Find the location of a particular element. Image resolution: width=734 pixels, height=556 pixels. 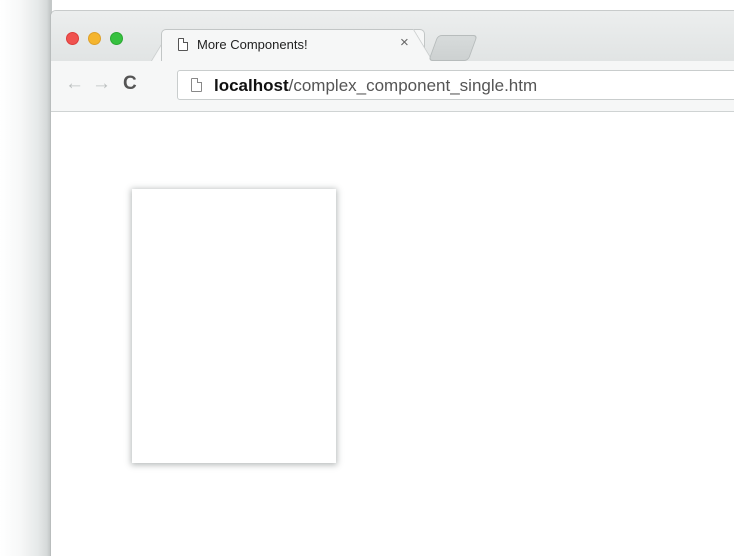

url-host: localhost is located at coordinates (251, 85).